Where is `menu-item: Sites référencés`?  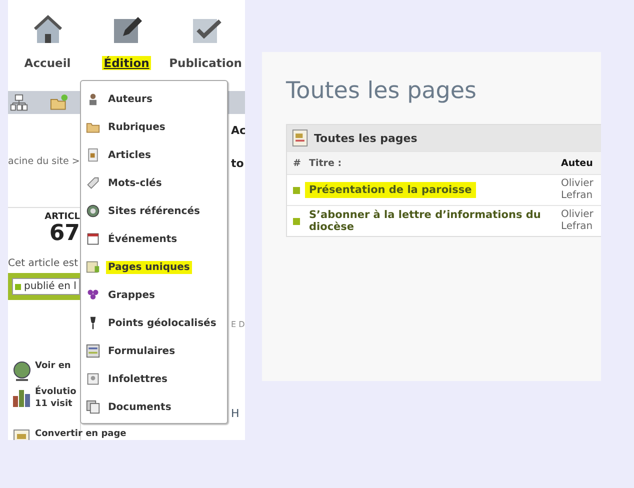
menu-item: Sites référencés is located at coordinates (154, 211).